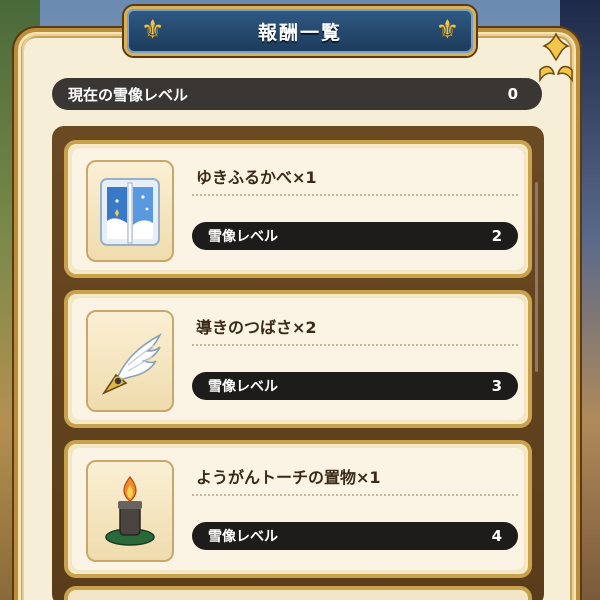 This screenshot has height=600, width=600. I want to click on reward-name: ゆきふるかべ×1, so click(256, 177).